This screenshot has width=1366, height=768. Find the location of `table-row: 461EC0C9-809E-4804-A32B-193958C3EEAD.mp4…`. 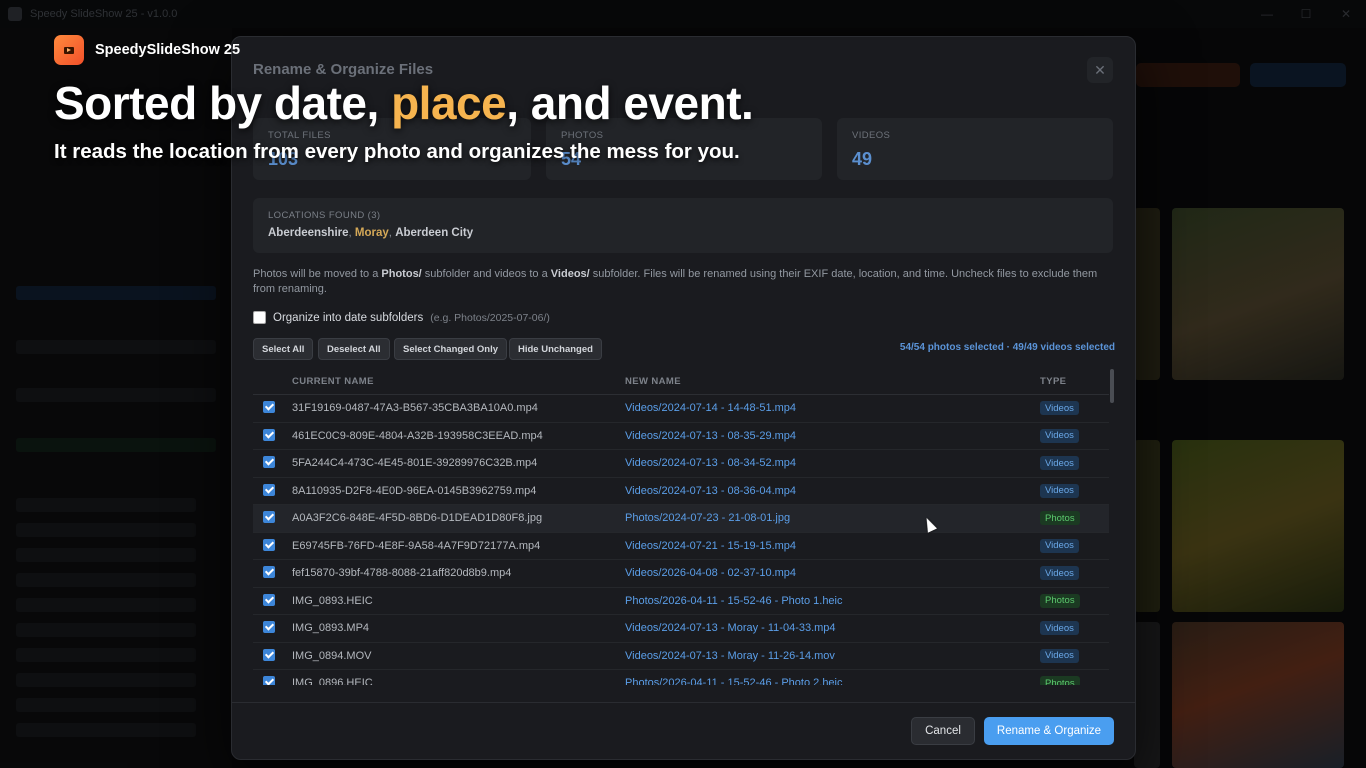

table-row: 461EC0C9-809E-4804-A32B-193958C3EEAD.mp4… is located at coordinates (681, 436).